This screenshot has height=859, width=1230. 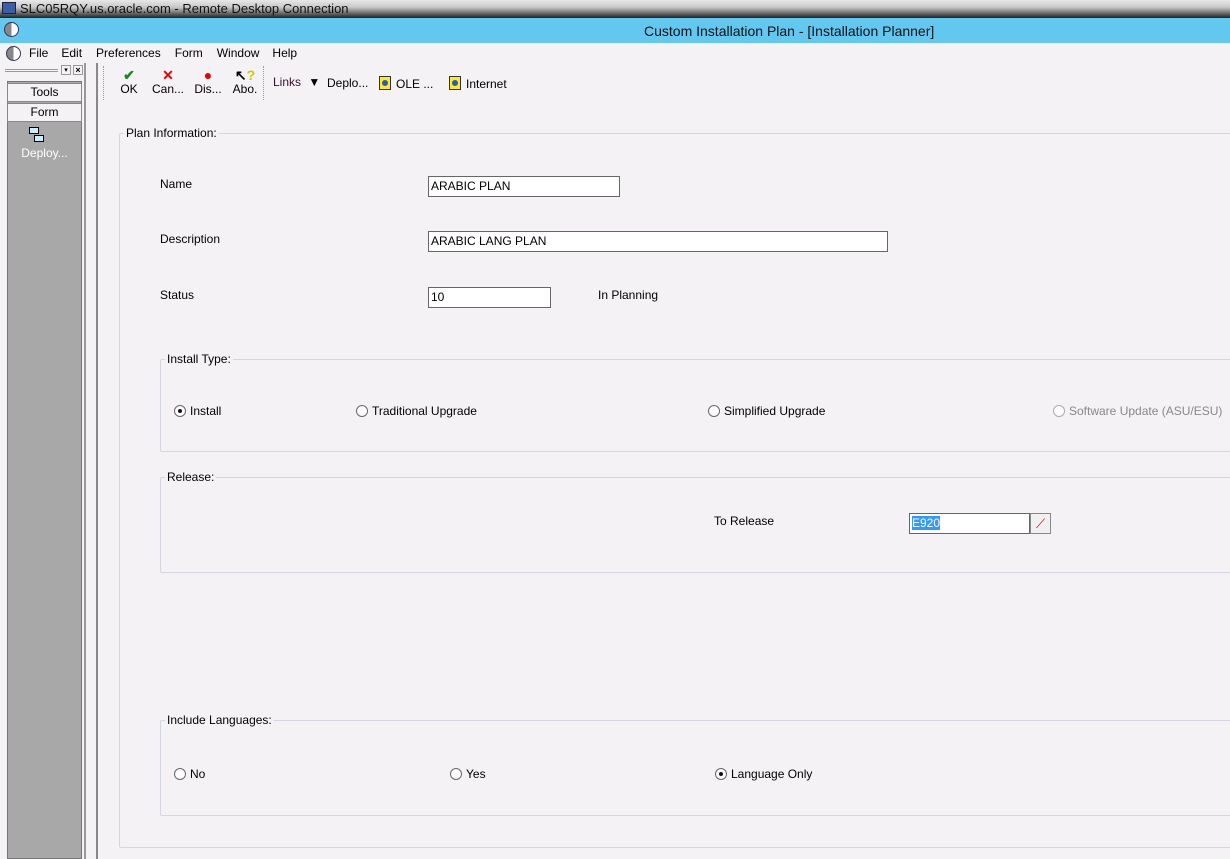 I want to click on menu-bar: File Edit Preferences Form Window Help, so click(x=615, y=53).